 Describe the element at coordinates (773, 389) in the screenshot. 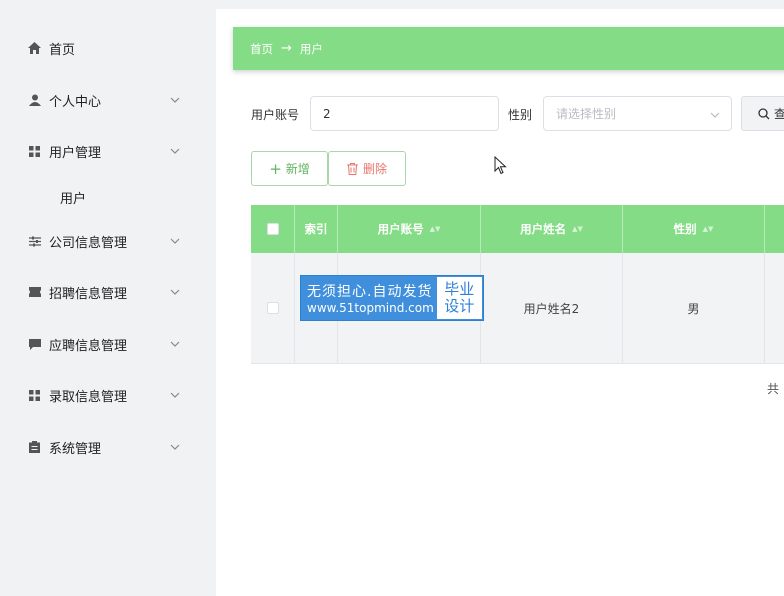

I see `pagination-total: 共` at that location.